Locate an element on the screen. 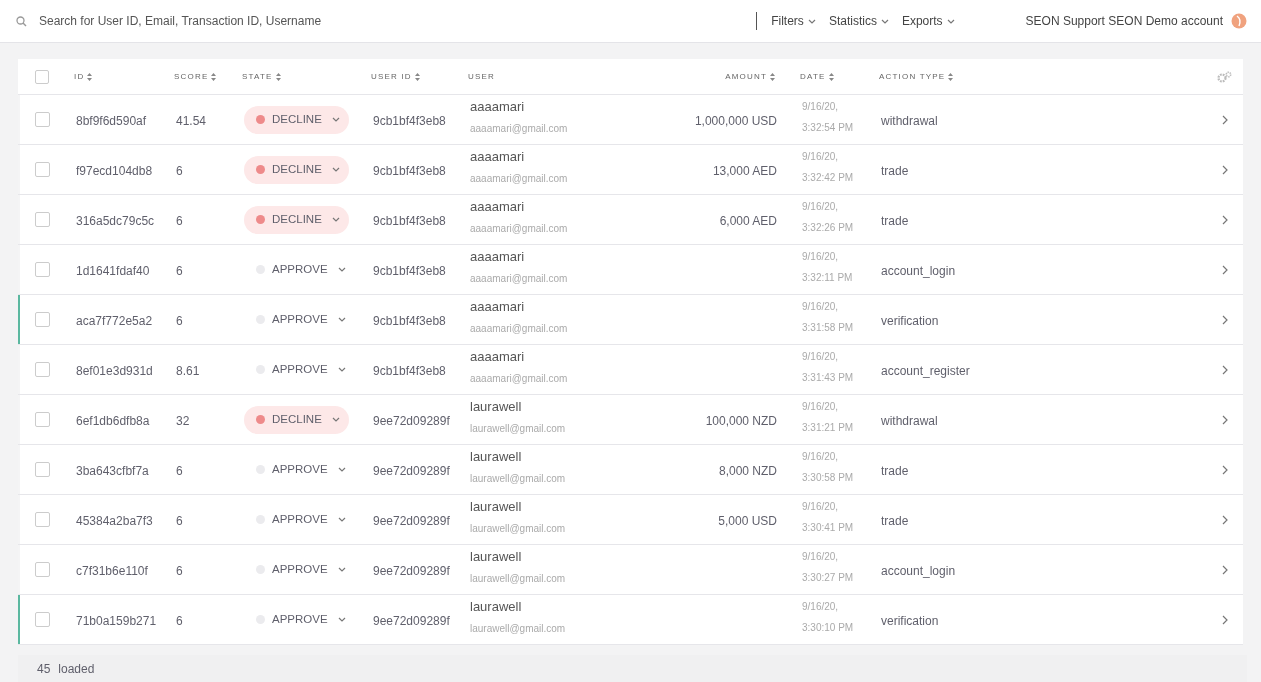  score-value: 8.61 is located at coordinates (188, 370).